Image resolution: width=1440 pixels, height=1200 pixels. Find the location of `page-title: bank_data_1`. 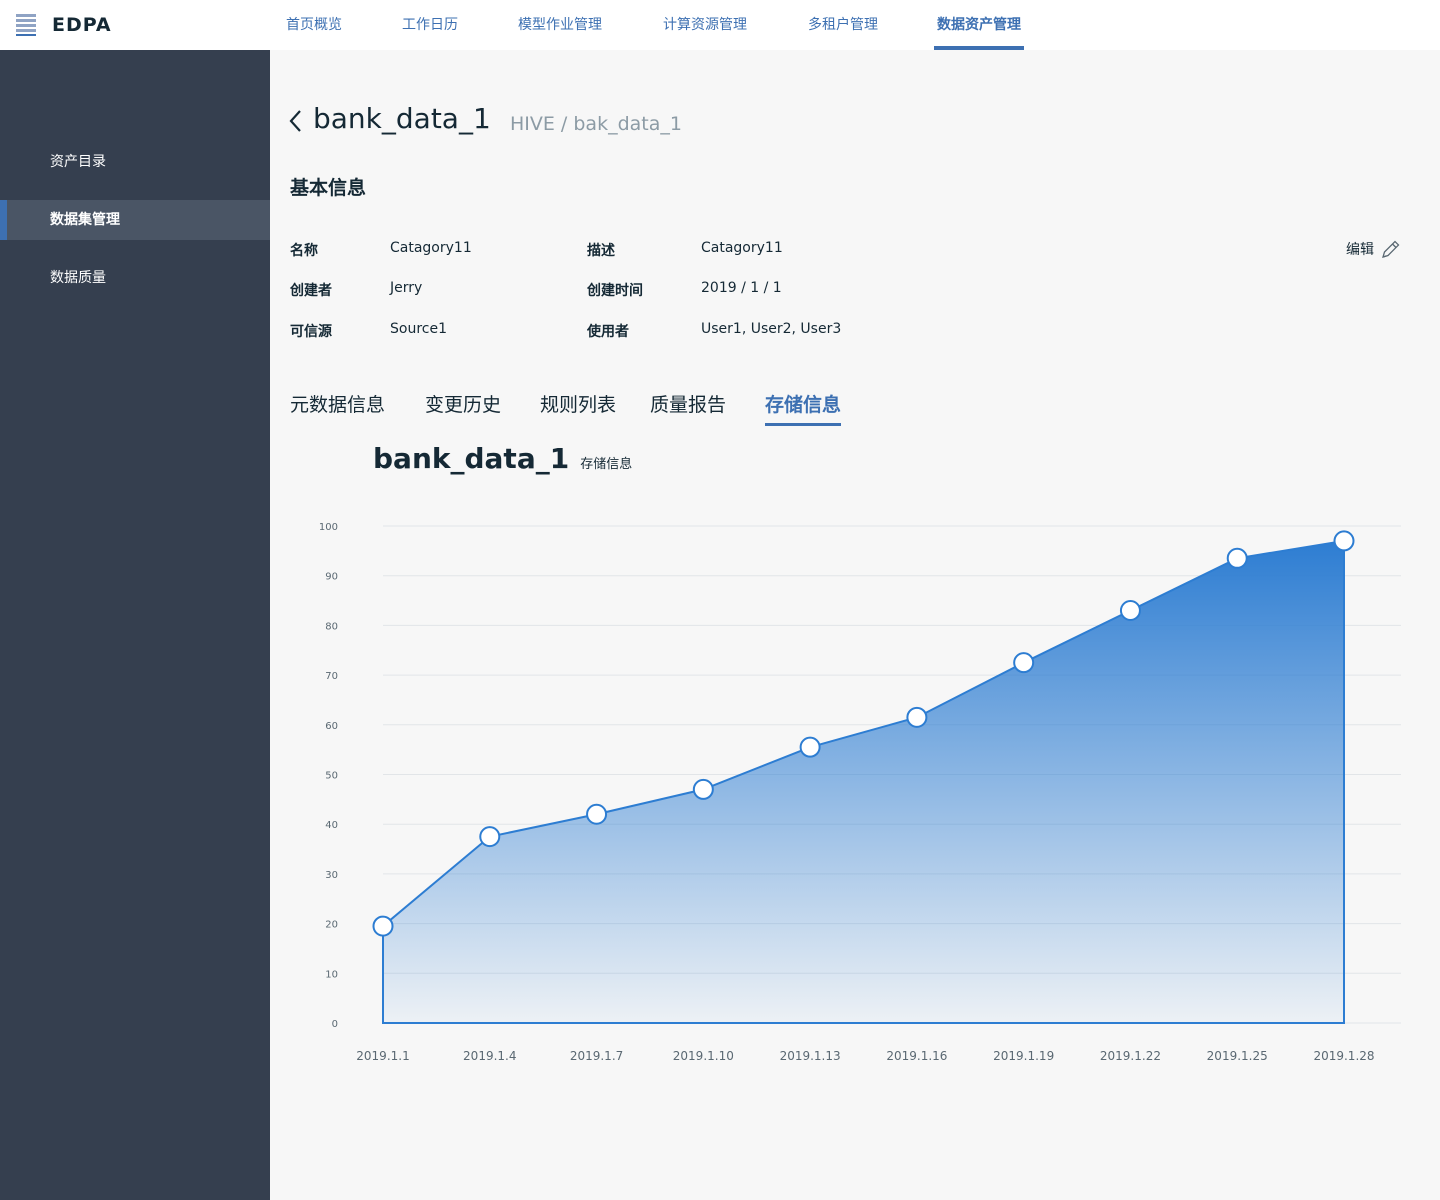

page-title: bank_data_1 is located at coordinates (402, 118).